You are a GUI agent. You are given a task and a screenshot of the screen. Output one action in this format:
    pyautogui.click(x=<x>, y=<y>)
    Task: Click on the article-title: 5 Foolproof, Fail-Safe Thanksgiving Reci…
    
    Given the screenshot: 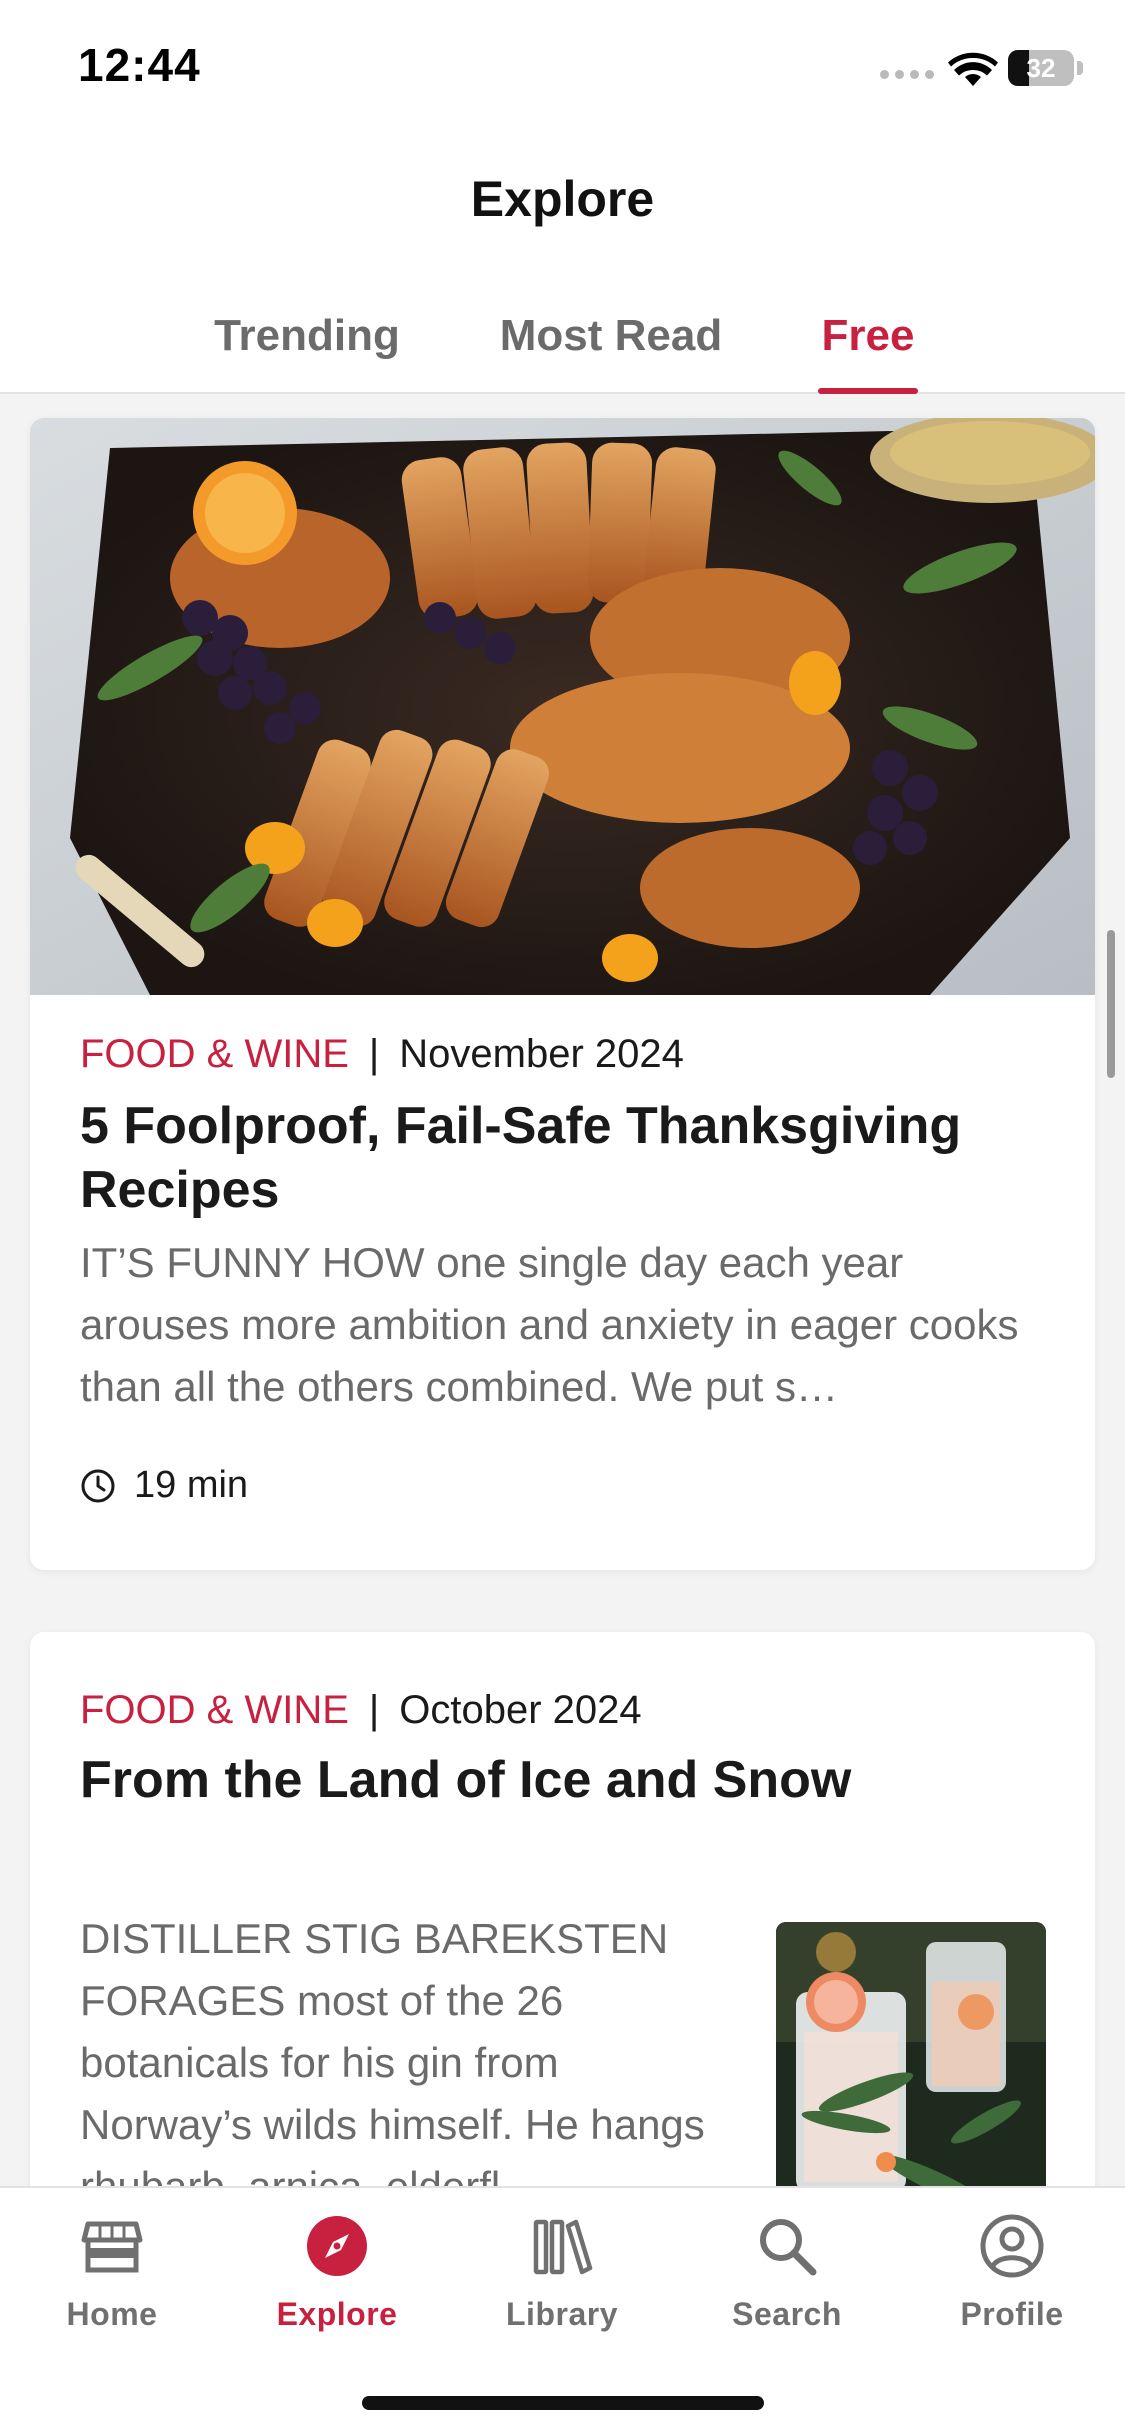 What is the action you would take?
    pyautogui.click(x=521, y=1158)
    